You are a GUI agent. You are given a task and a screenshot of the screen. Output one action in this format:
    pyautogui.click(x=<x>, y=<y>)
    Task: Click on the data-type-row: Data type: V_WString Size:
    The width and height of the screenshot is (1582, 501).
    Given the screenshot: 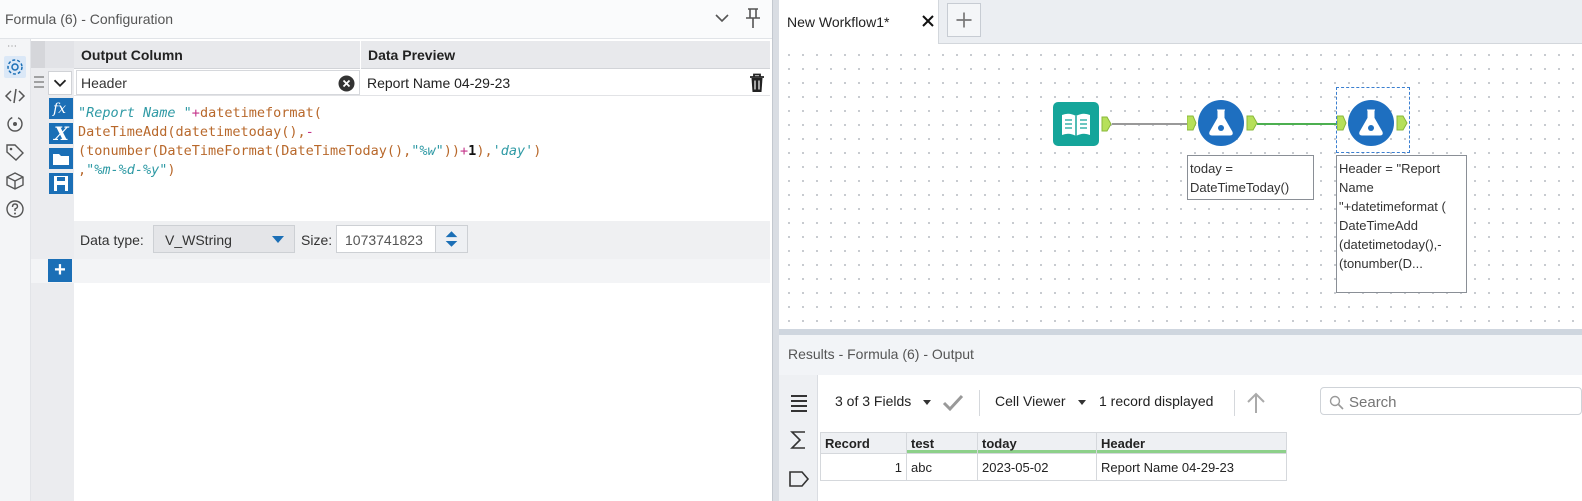 What is the action you would take?
    pyautogui.click(x=422, y=240)
    